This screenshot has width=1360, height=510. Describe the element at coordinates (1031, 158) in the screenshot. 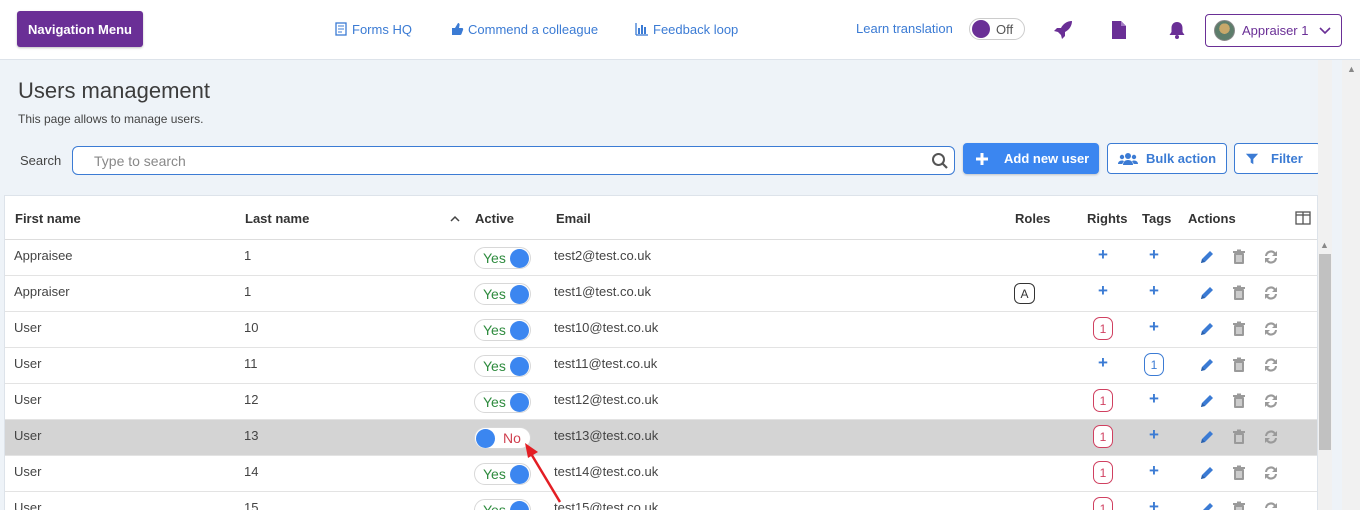

I see `add-new-user-button: Add new user` at that location.